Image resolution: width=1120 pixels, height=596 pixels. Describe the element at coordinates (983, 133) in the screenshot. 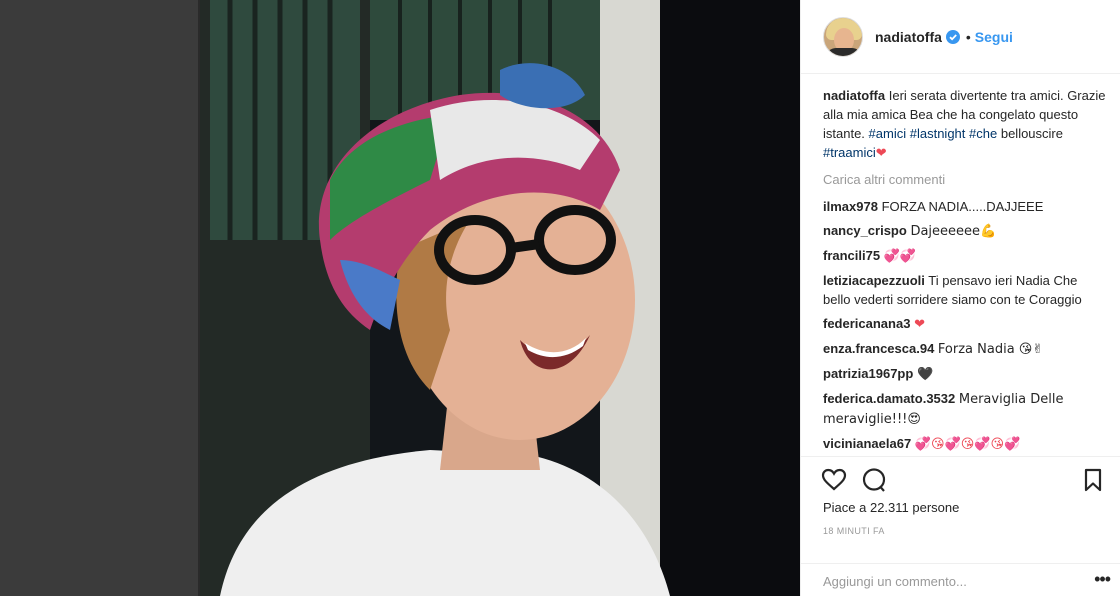

I see `hashtag-link: #che` at that location.